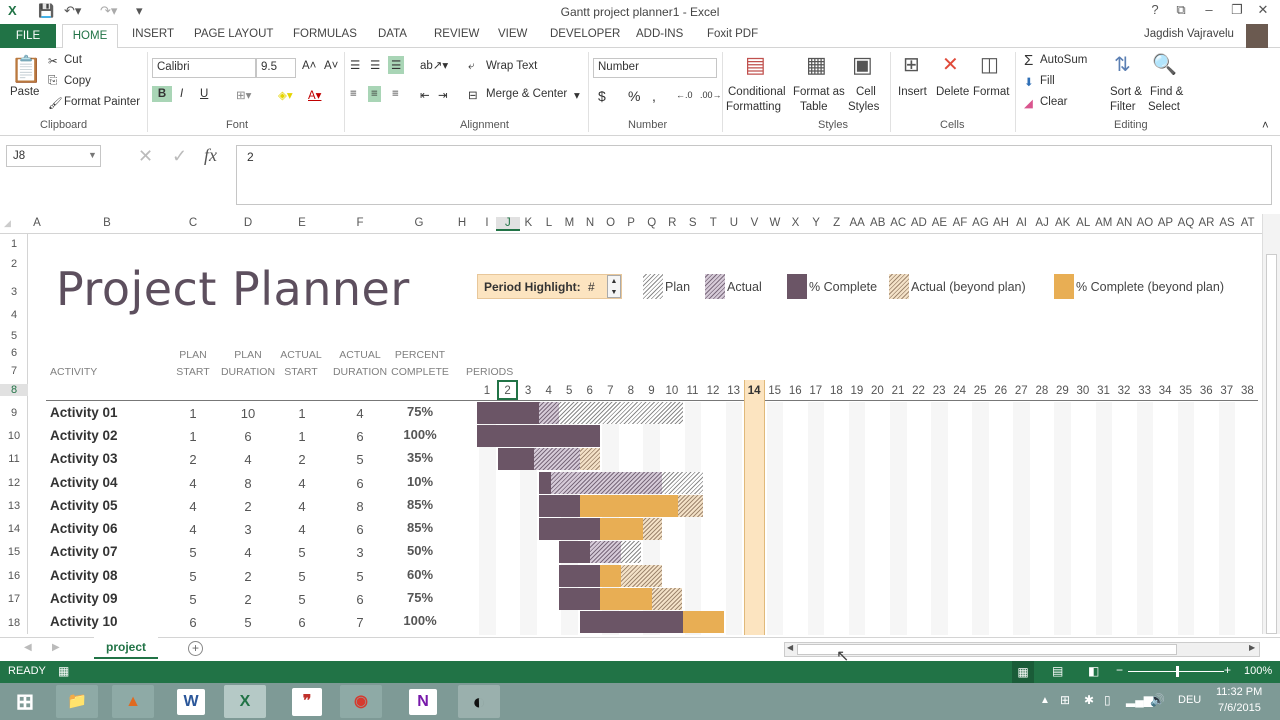  What do you see at coordinates (233, 34) in the screenshot?
I see `tab-page-layout: PAGE LAYOUT` at bounding box center [233, 34].